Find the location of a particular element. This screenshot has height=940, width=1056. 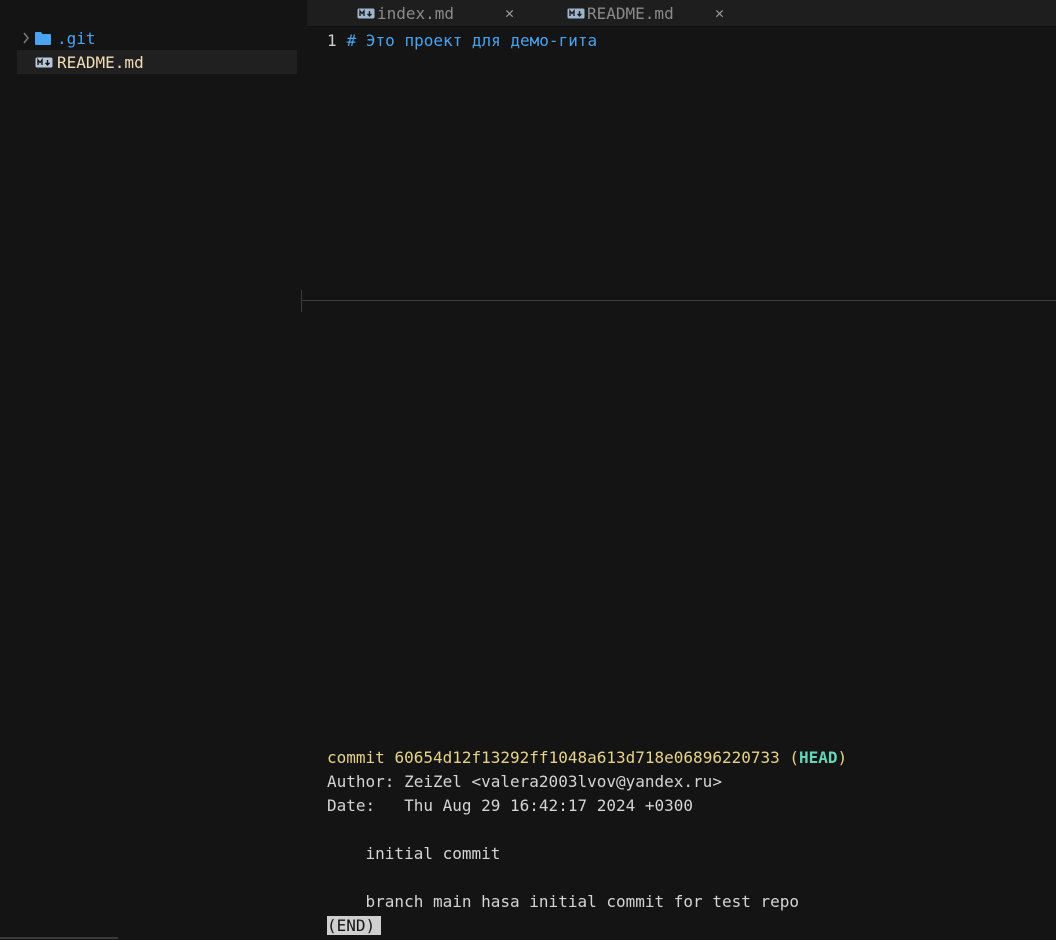

pager-end: (END) is located at coordinates (354, 925).